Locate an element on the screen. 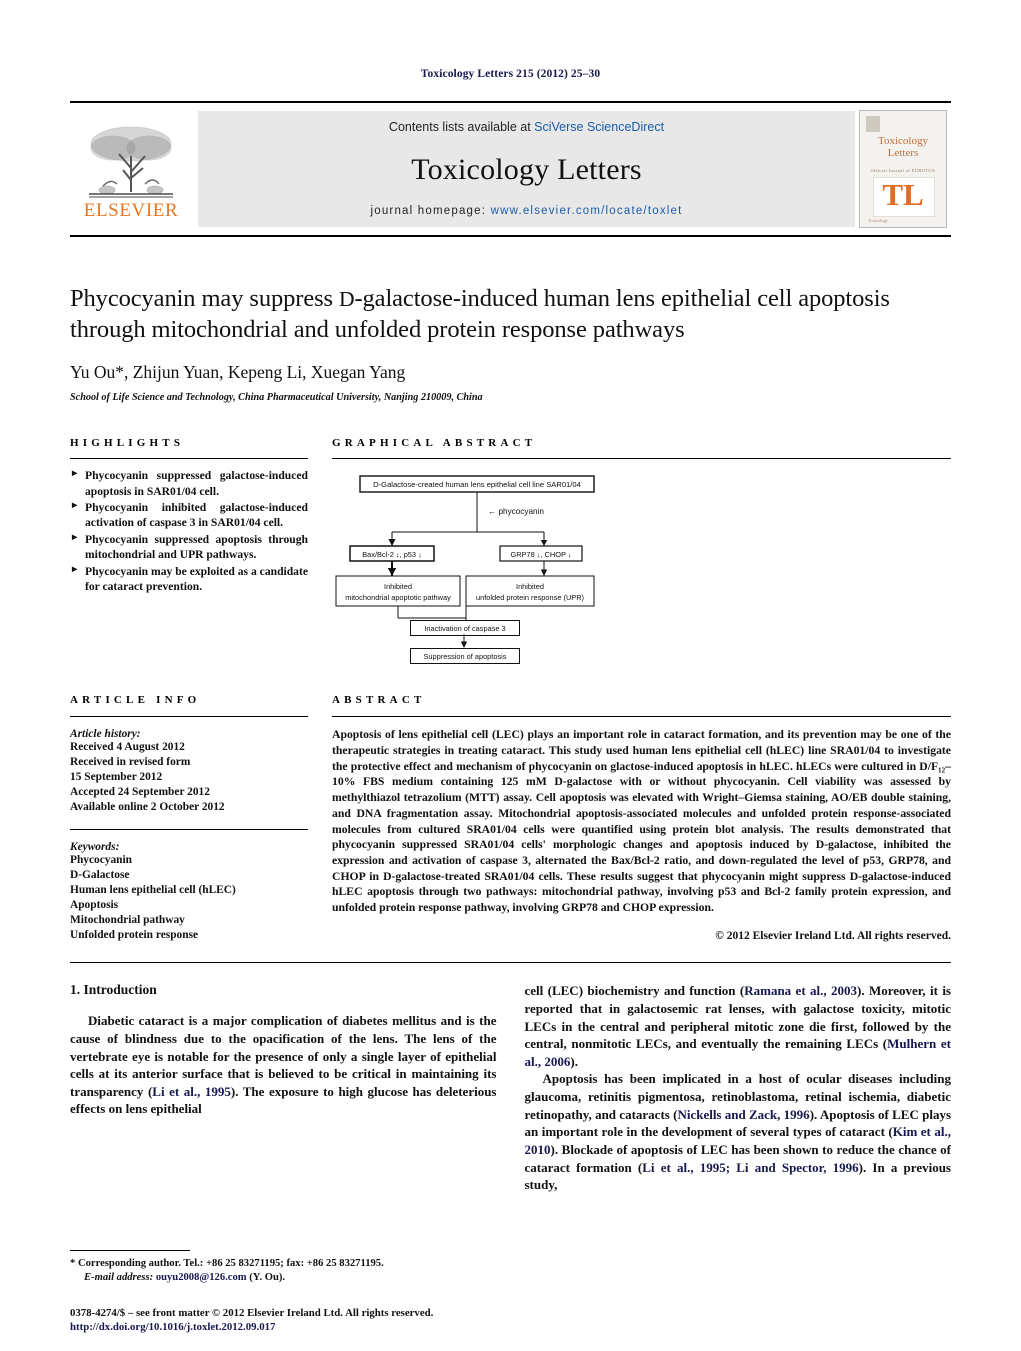 The image size is (1021, 1351). keyword-item: Mitochondrial pathway is located at coordinates (127, 919).